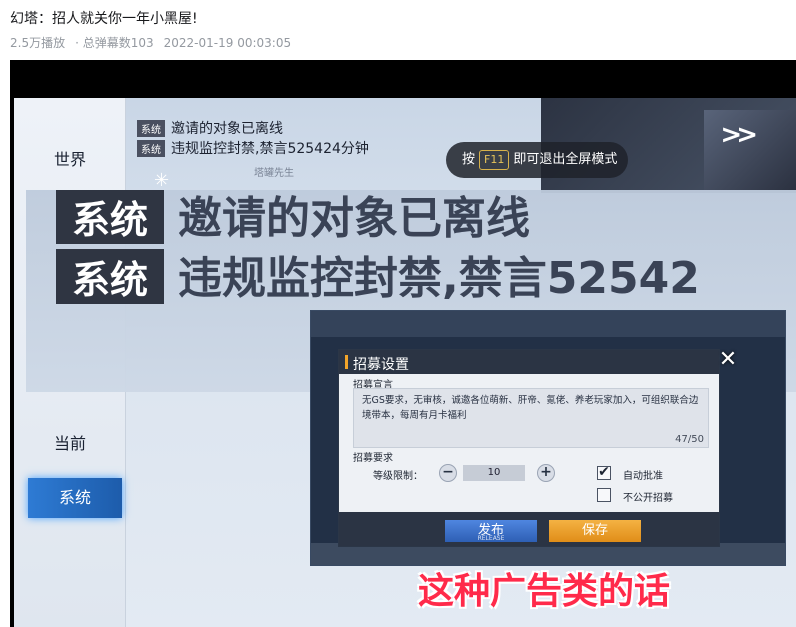 The image size is (796, 627). I want to click on player-name: 塔罐先生, so click(274, 173).